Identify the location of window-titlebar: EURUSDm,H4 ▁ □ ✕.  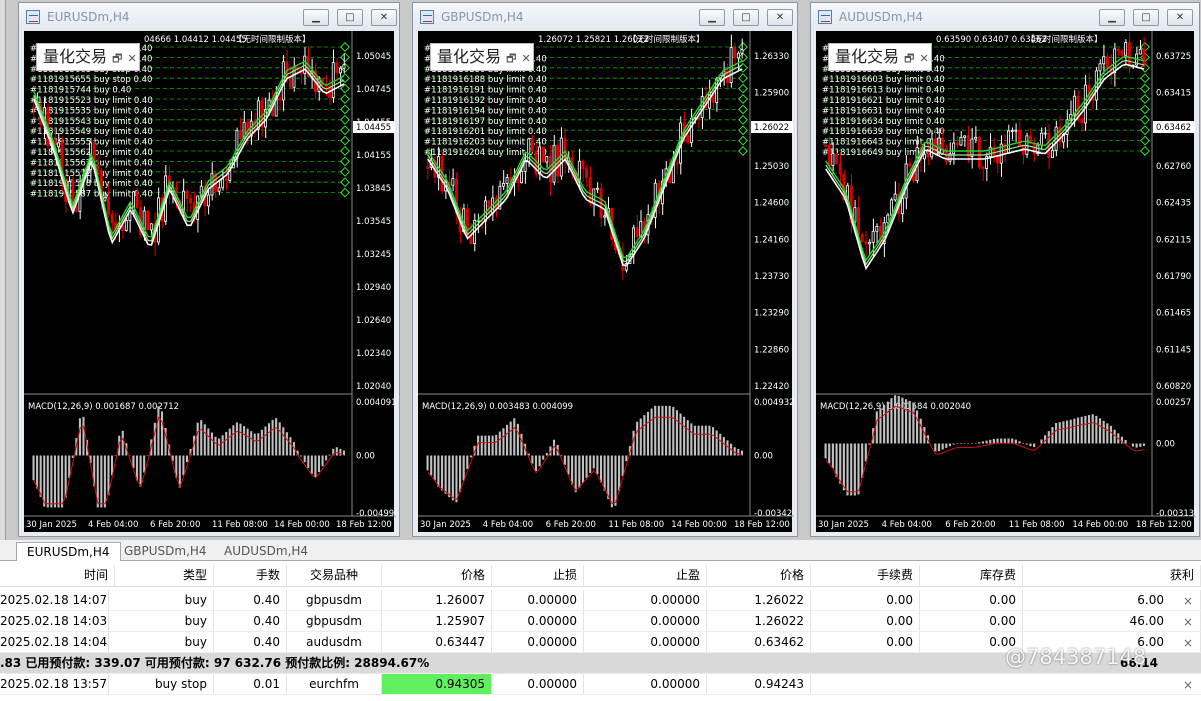
(209, 17).